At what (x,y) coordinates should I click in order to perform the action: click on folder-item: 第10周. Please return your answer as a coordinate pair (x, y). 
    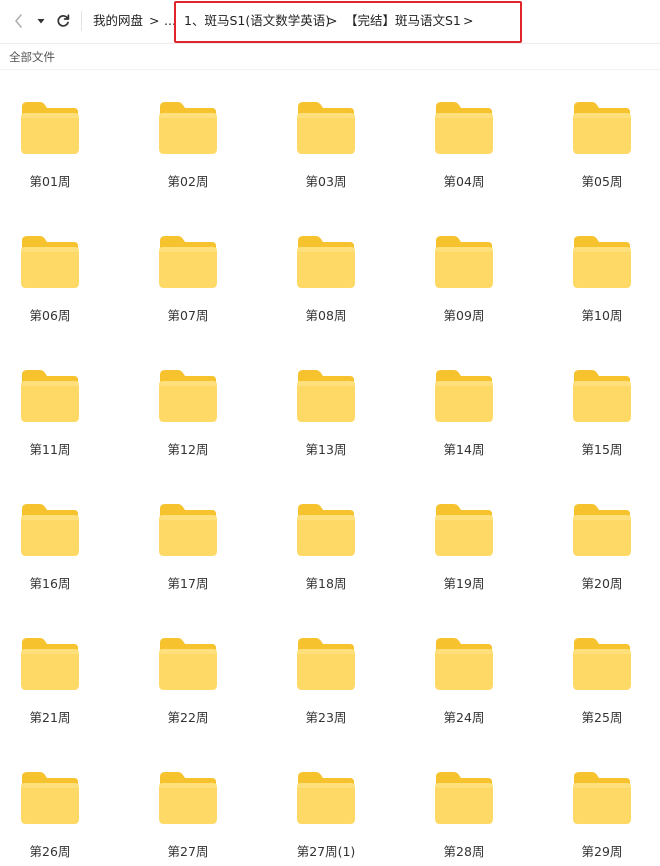
    Looking at the image, I should click on (601, 285).